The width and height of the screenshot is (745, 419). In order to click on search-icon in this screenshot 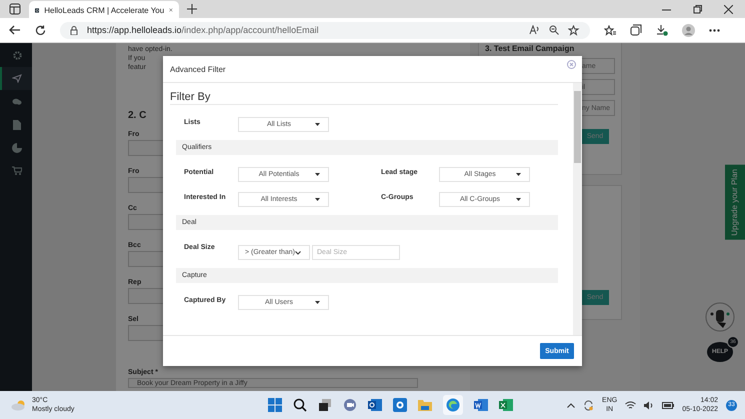, I will do `click(300, 405)`.